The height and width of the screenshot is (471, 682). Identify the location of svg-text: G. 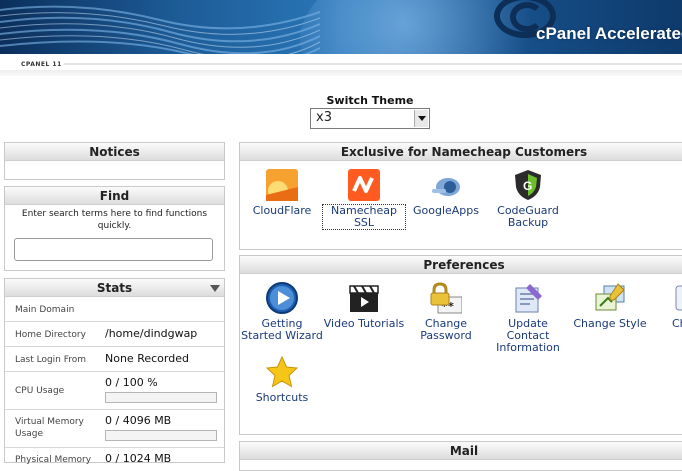
(527, 186).